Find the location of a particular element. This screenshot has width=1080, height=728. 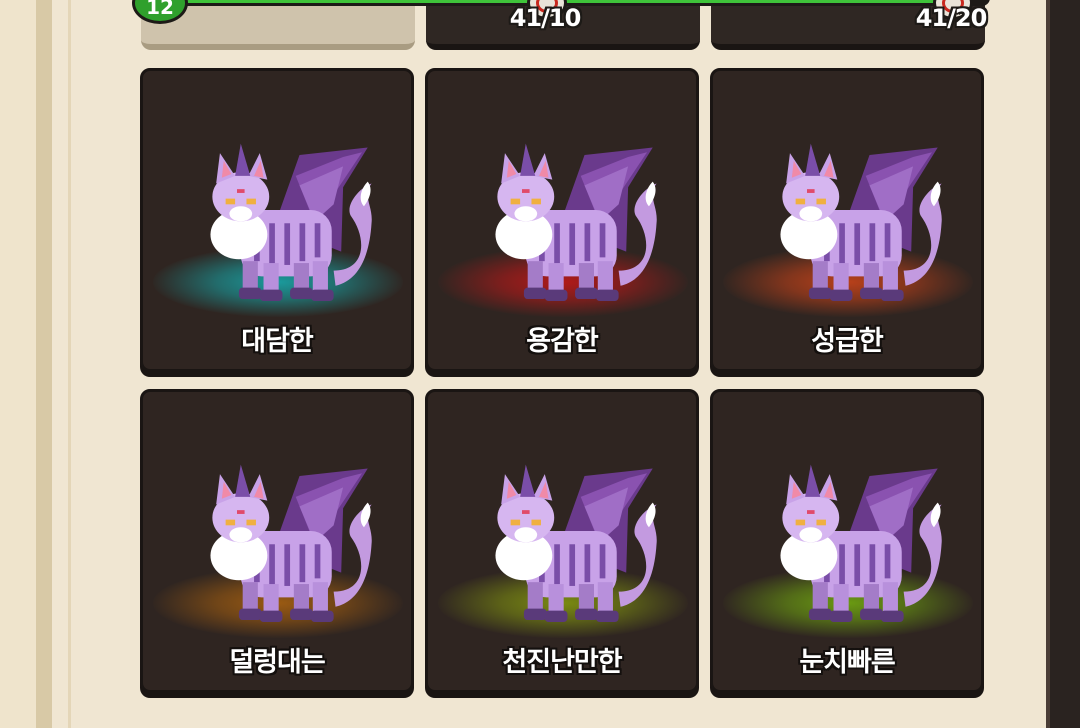

pet-card-3: 성급한 is located at coordinates (847, 220).